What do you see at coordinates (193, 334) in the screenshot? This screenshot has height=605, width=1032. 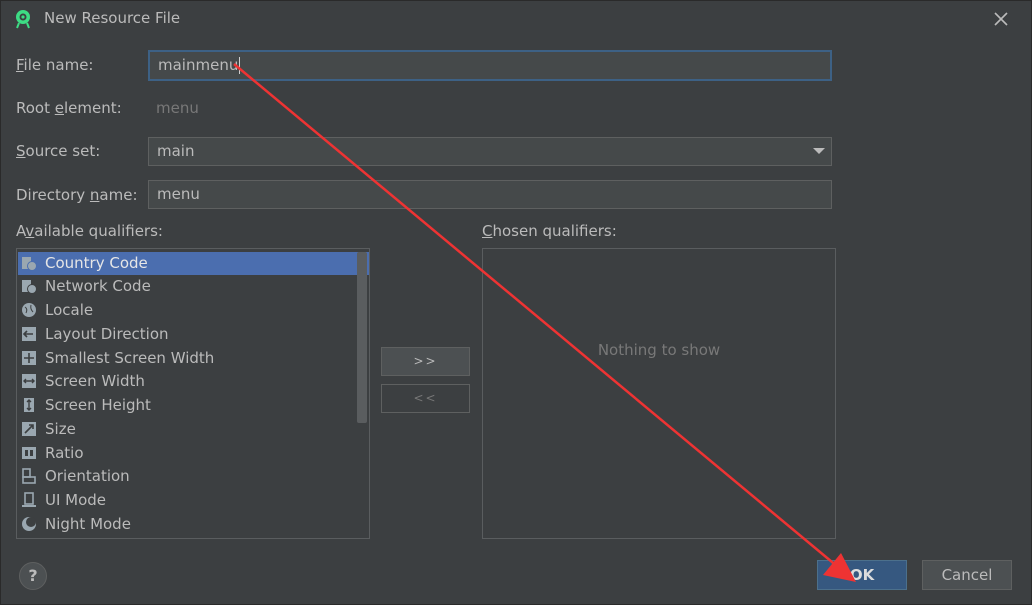 I see `list-item: Layout Direction` at bounding box center [193, 334].